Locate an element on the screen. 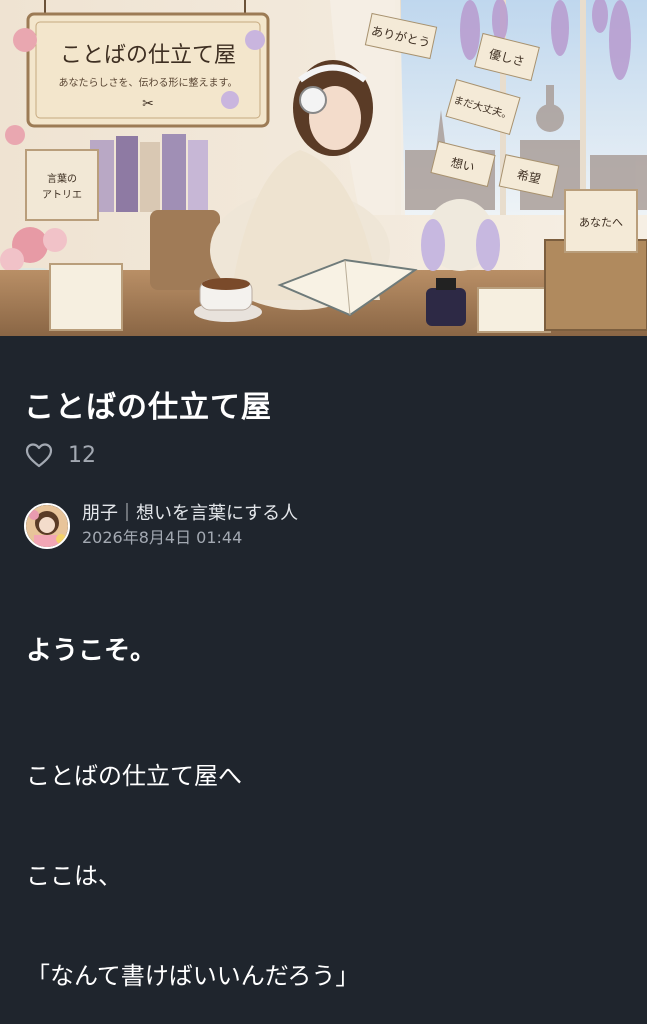  like-row: 12 is located at coordinates (60, 455).